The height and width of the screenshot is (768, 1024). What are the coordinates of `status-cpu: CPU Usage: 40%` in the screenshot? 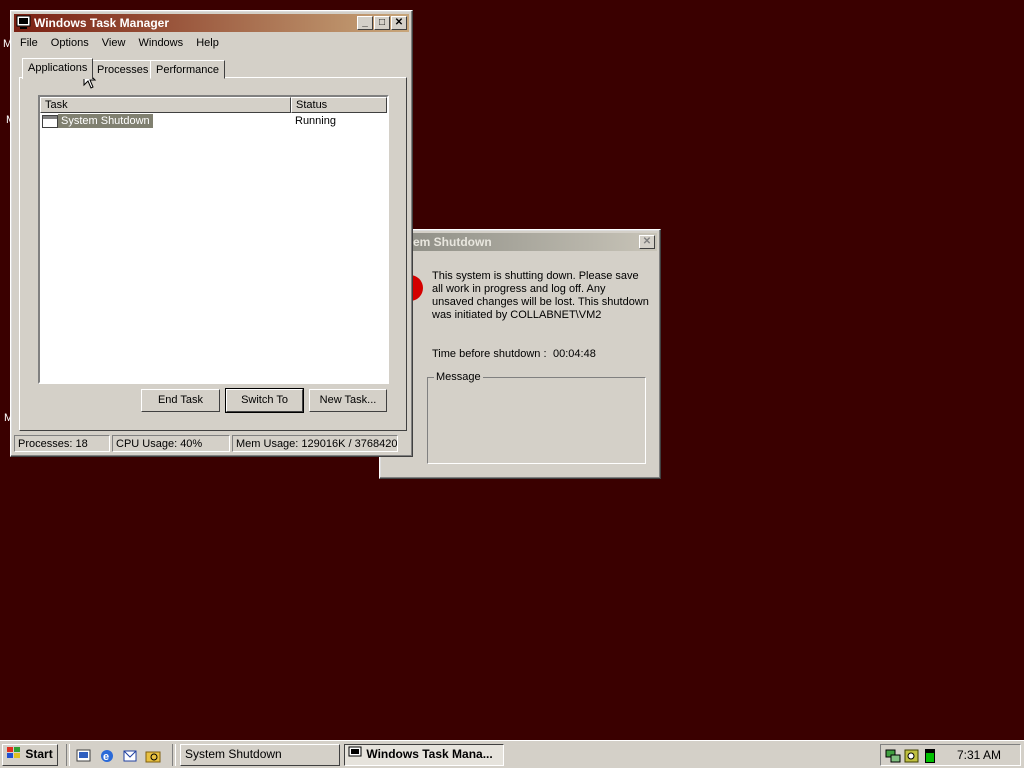 It's located at (171, 443).